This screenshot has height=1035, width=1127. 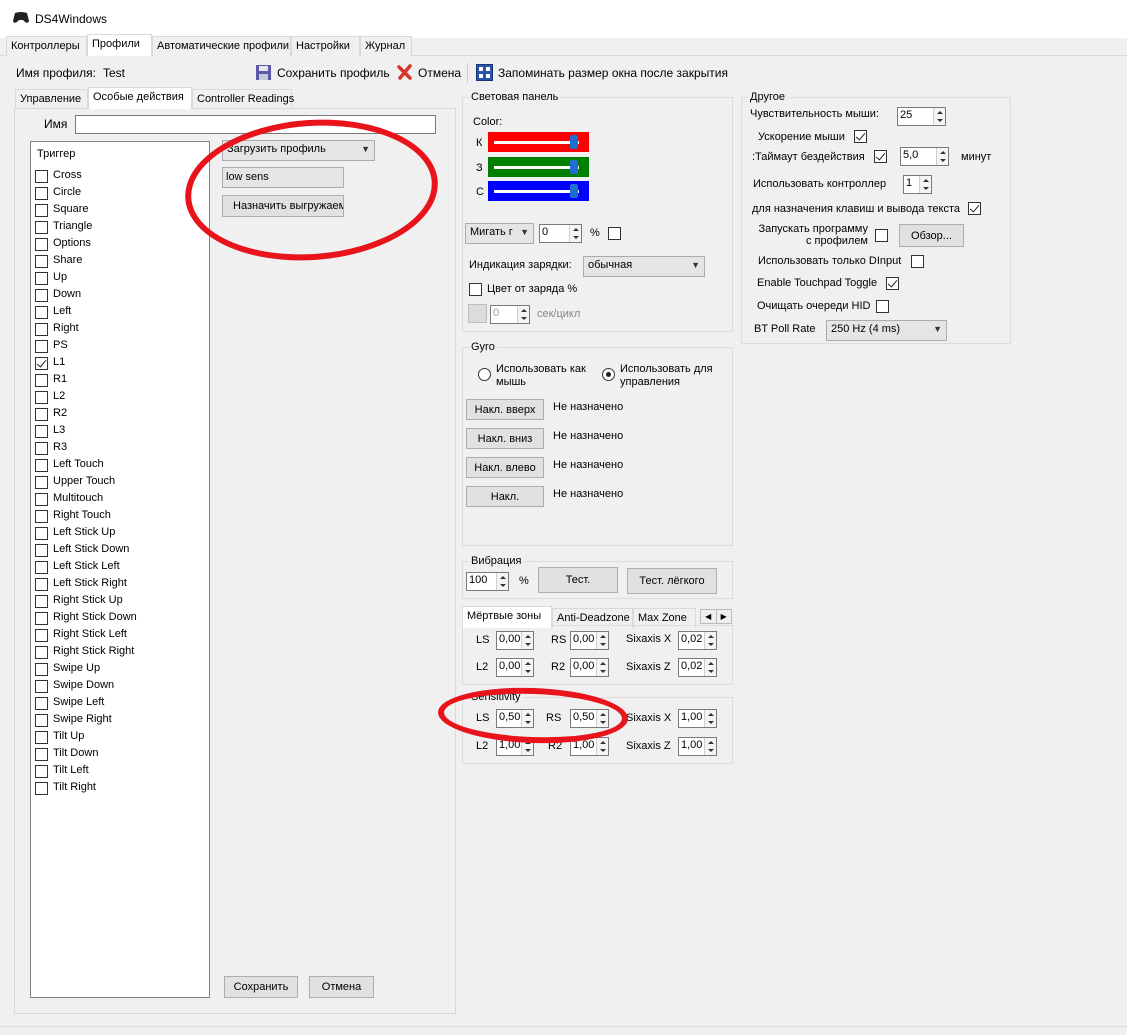 I want to click on vibration-test-light-button: Тест. лёгкого, so click(x=672, y=581).